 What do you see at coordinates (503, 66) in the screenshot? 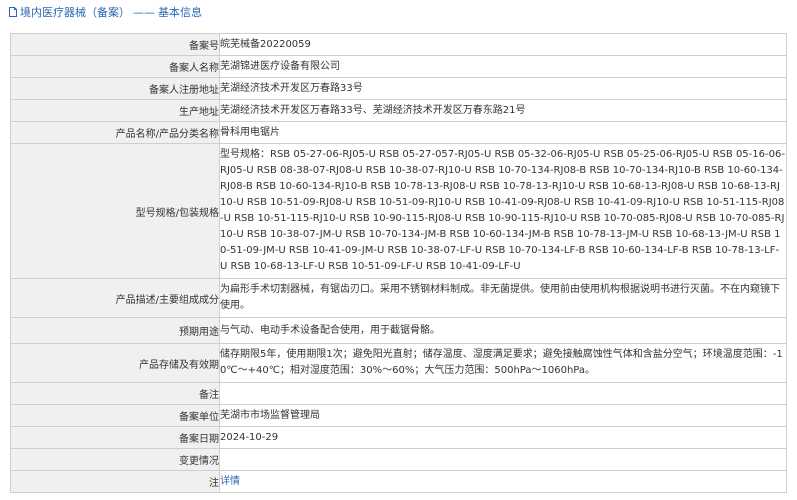
I see `row-value: 芜湖锦进医疗设备有限公司` at bounding box center [503, 66].